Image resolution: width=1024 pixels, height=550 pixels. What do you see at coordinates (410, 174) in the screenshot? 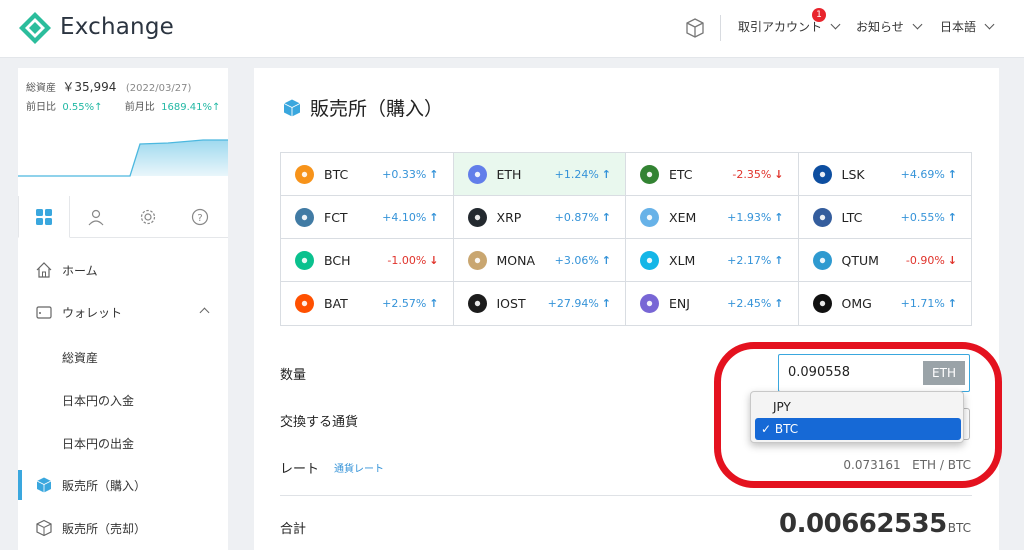
I see `coin-change: +0.33% ↑` at bounding box center [410, 174].